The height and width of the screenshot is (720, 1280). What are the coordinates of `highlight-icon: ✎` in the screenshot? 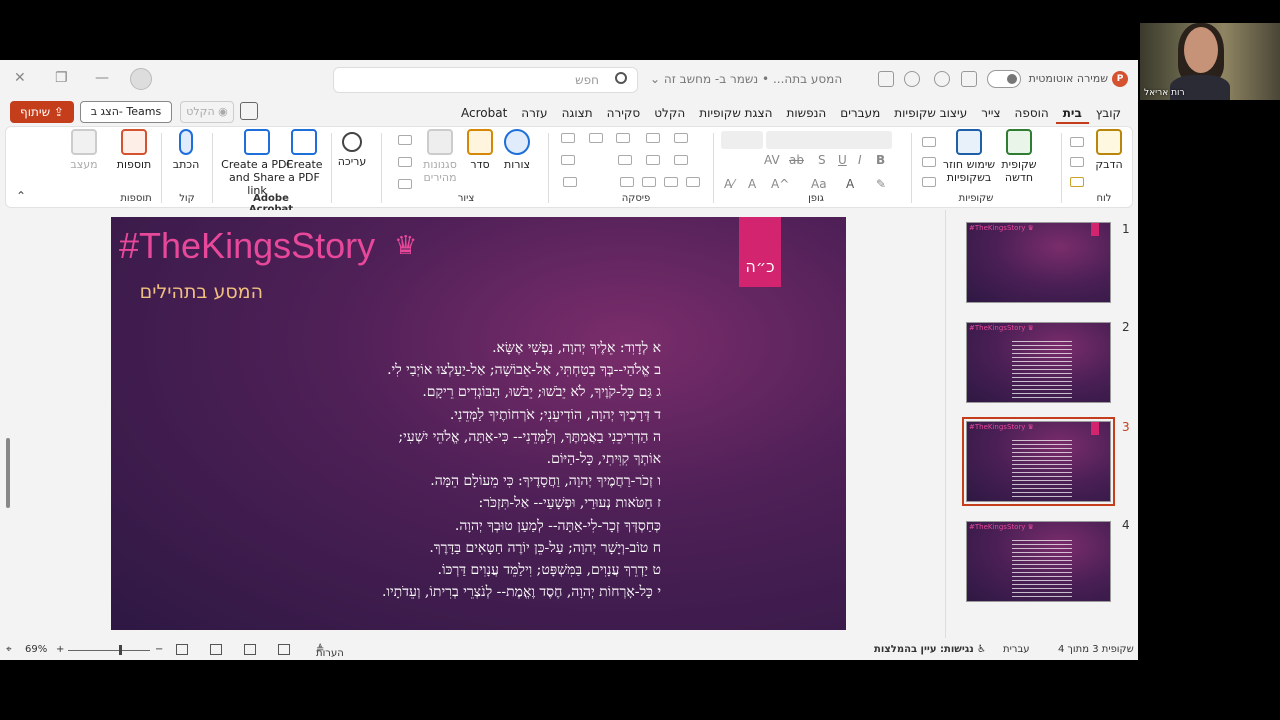 It's located at (881, 184).